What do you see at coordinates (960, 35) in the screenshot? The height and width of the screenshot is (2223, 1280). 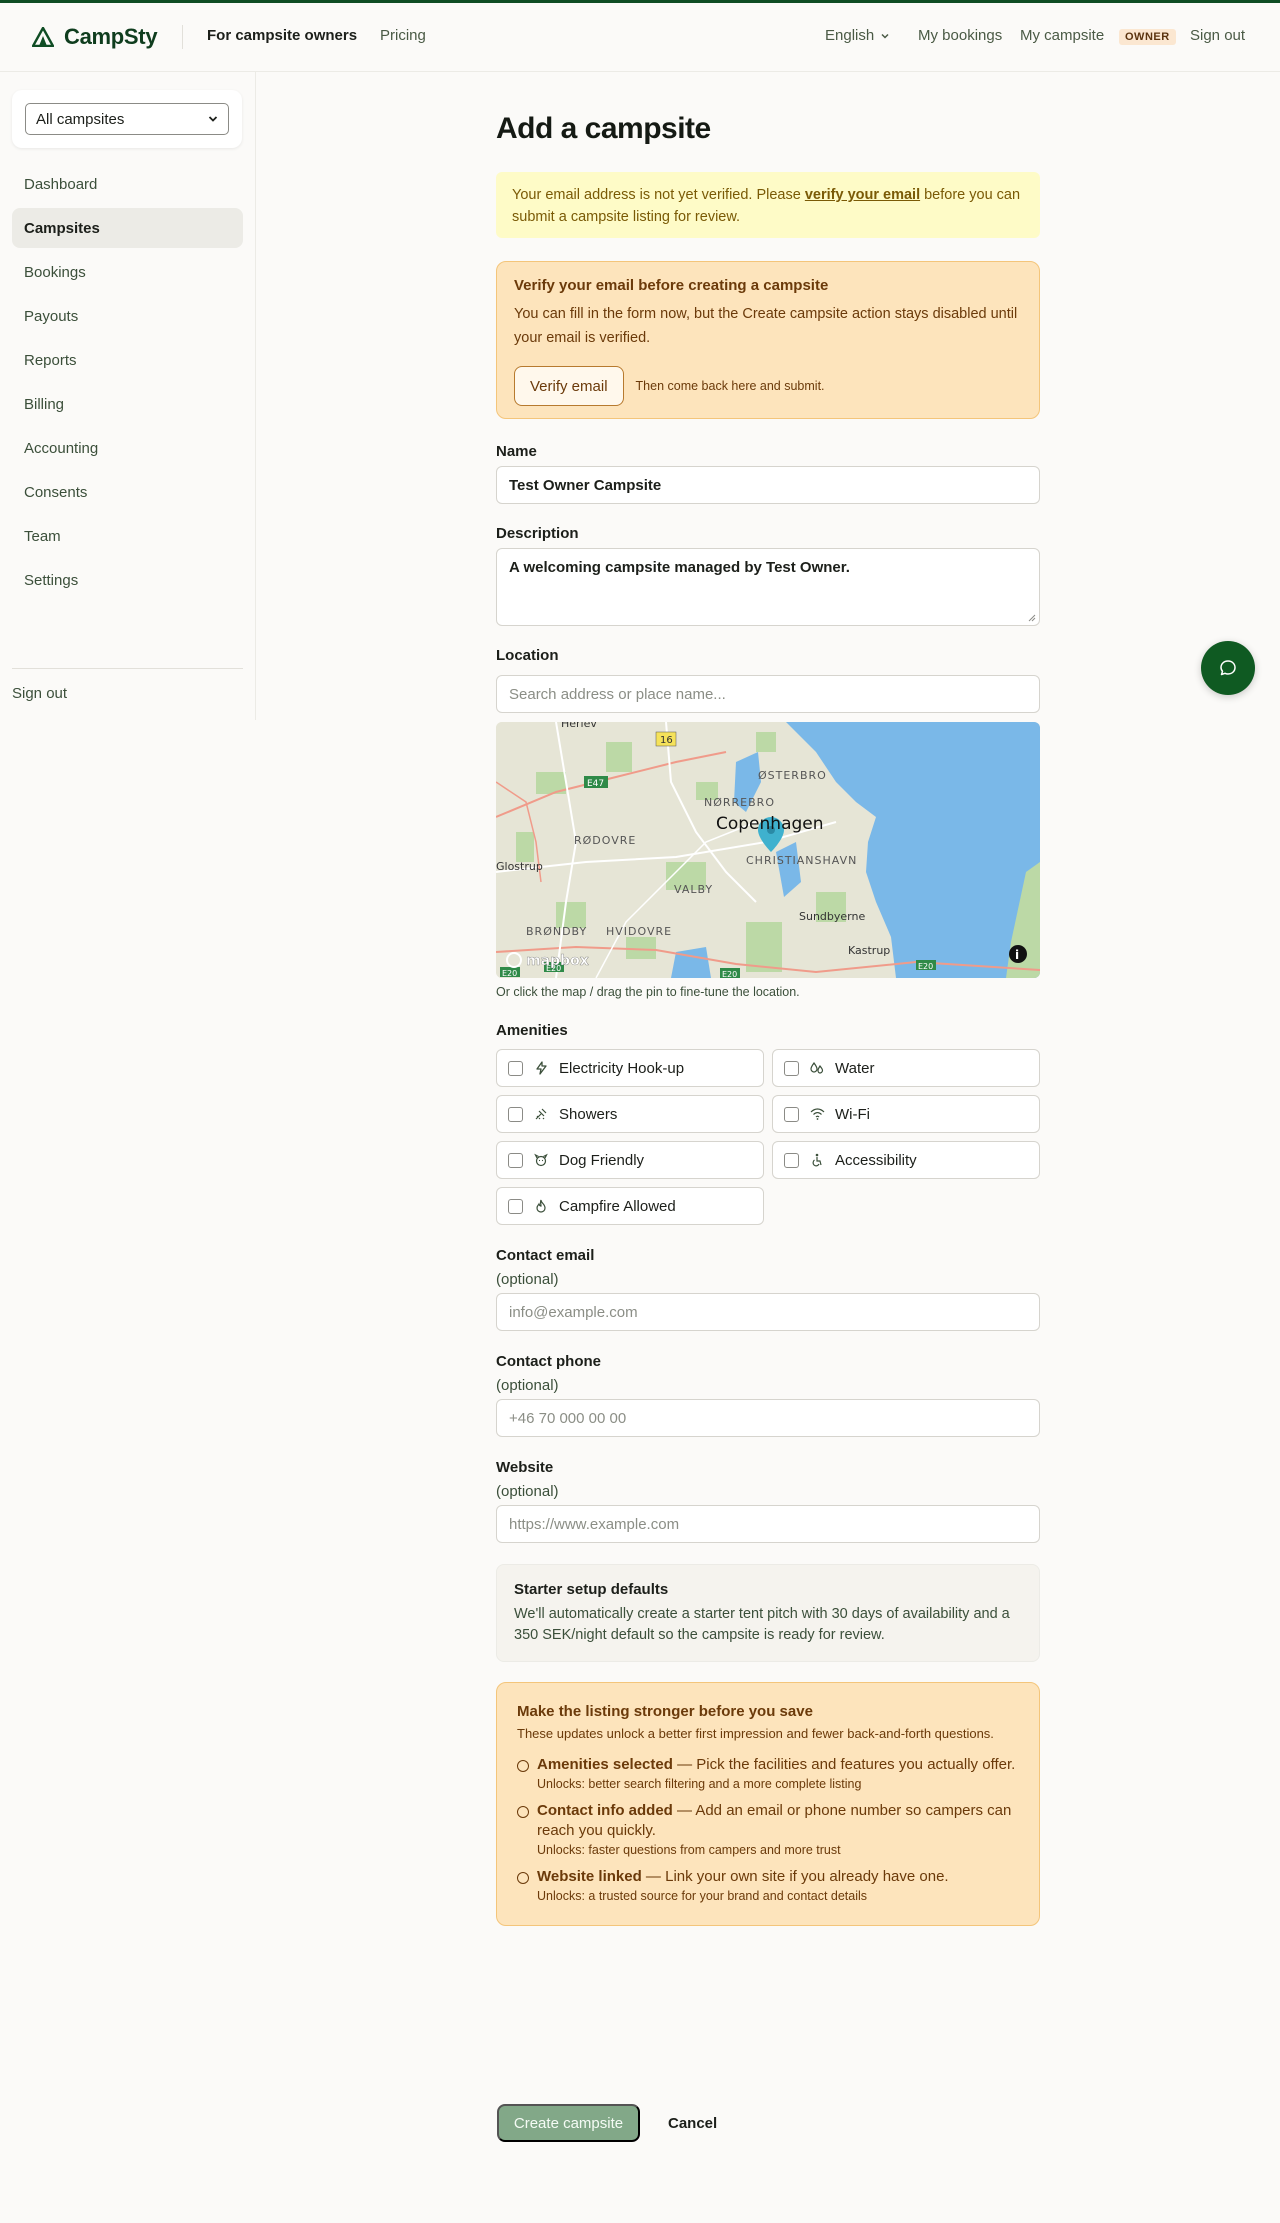 I see `nav-my-bookings: My bookings` at bounding box center [960, 35].